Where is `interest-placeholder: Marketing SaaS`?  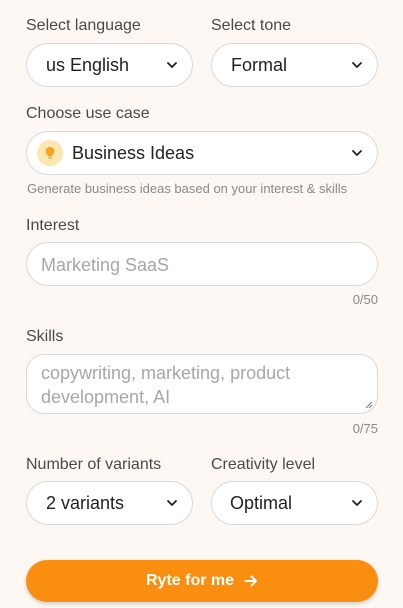
interest-placeholder: Marketing SaaS is located at coordinates (105, 265).